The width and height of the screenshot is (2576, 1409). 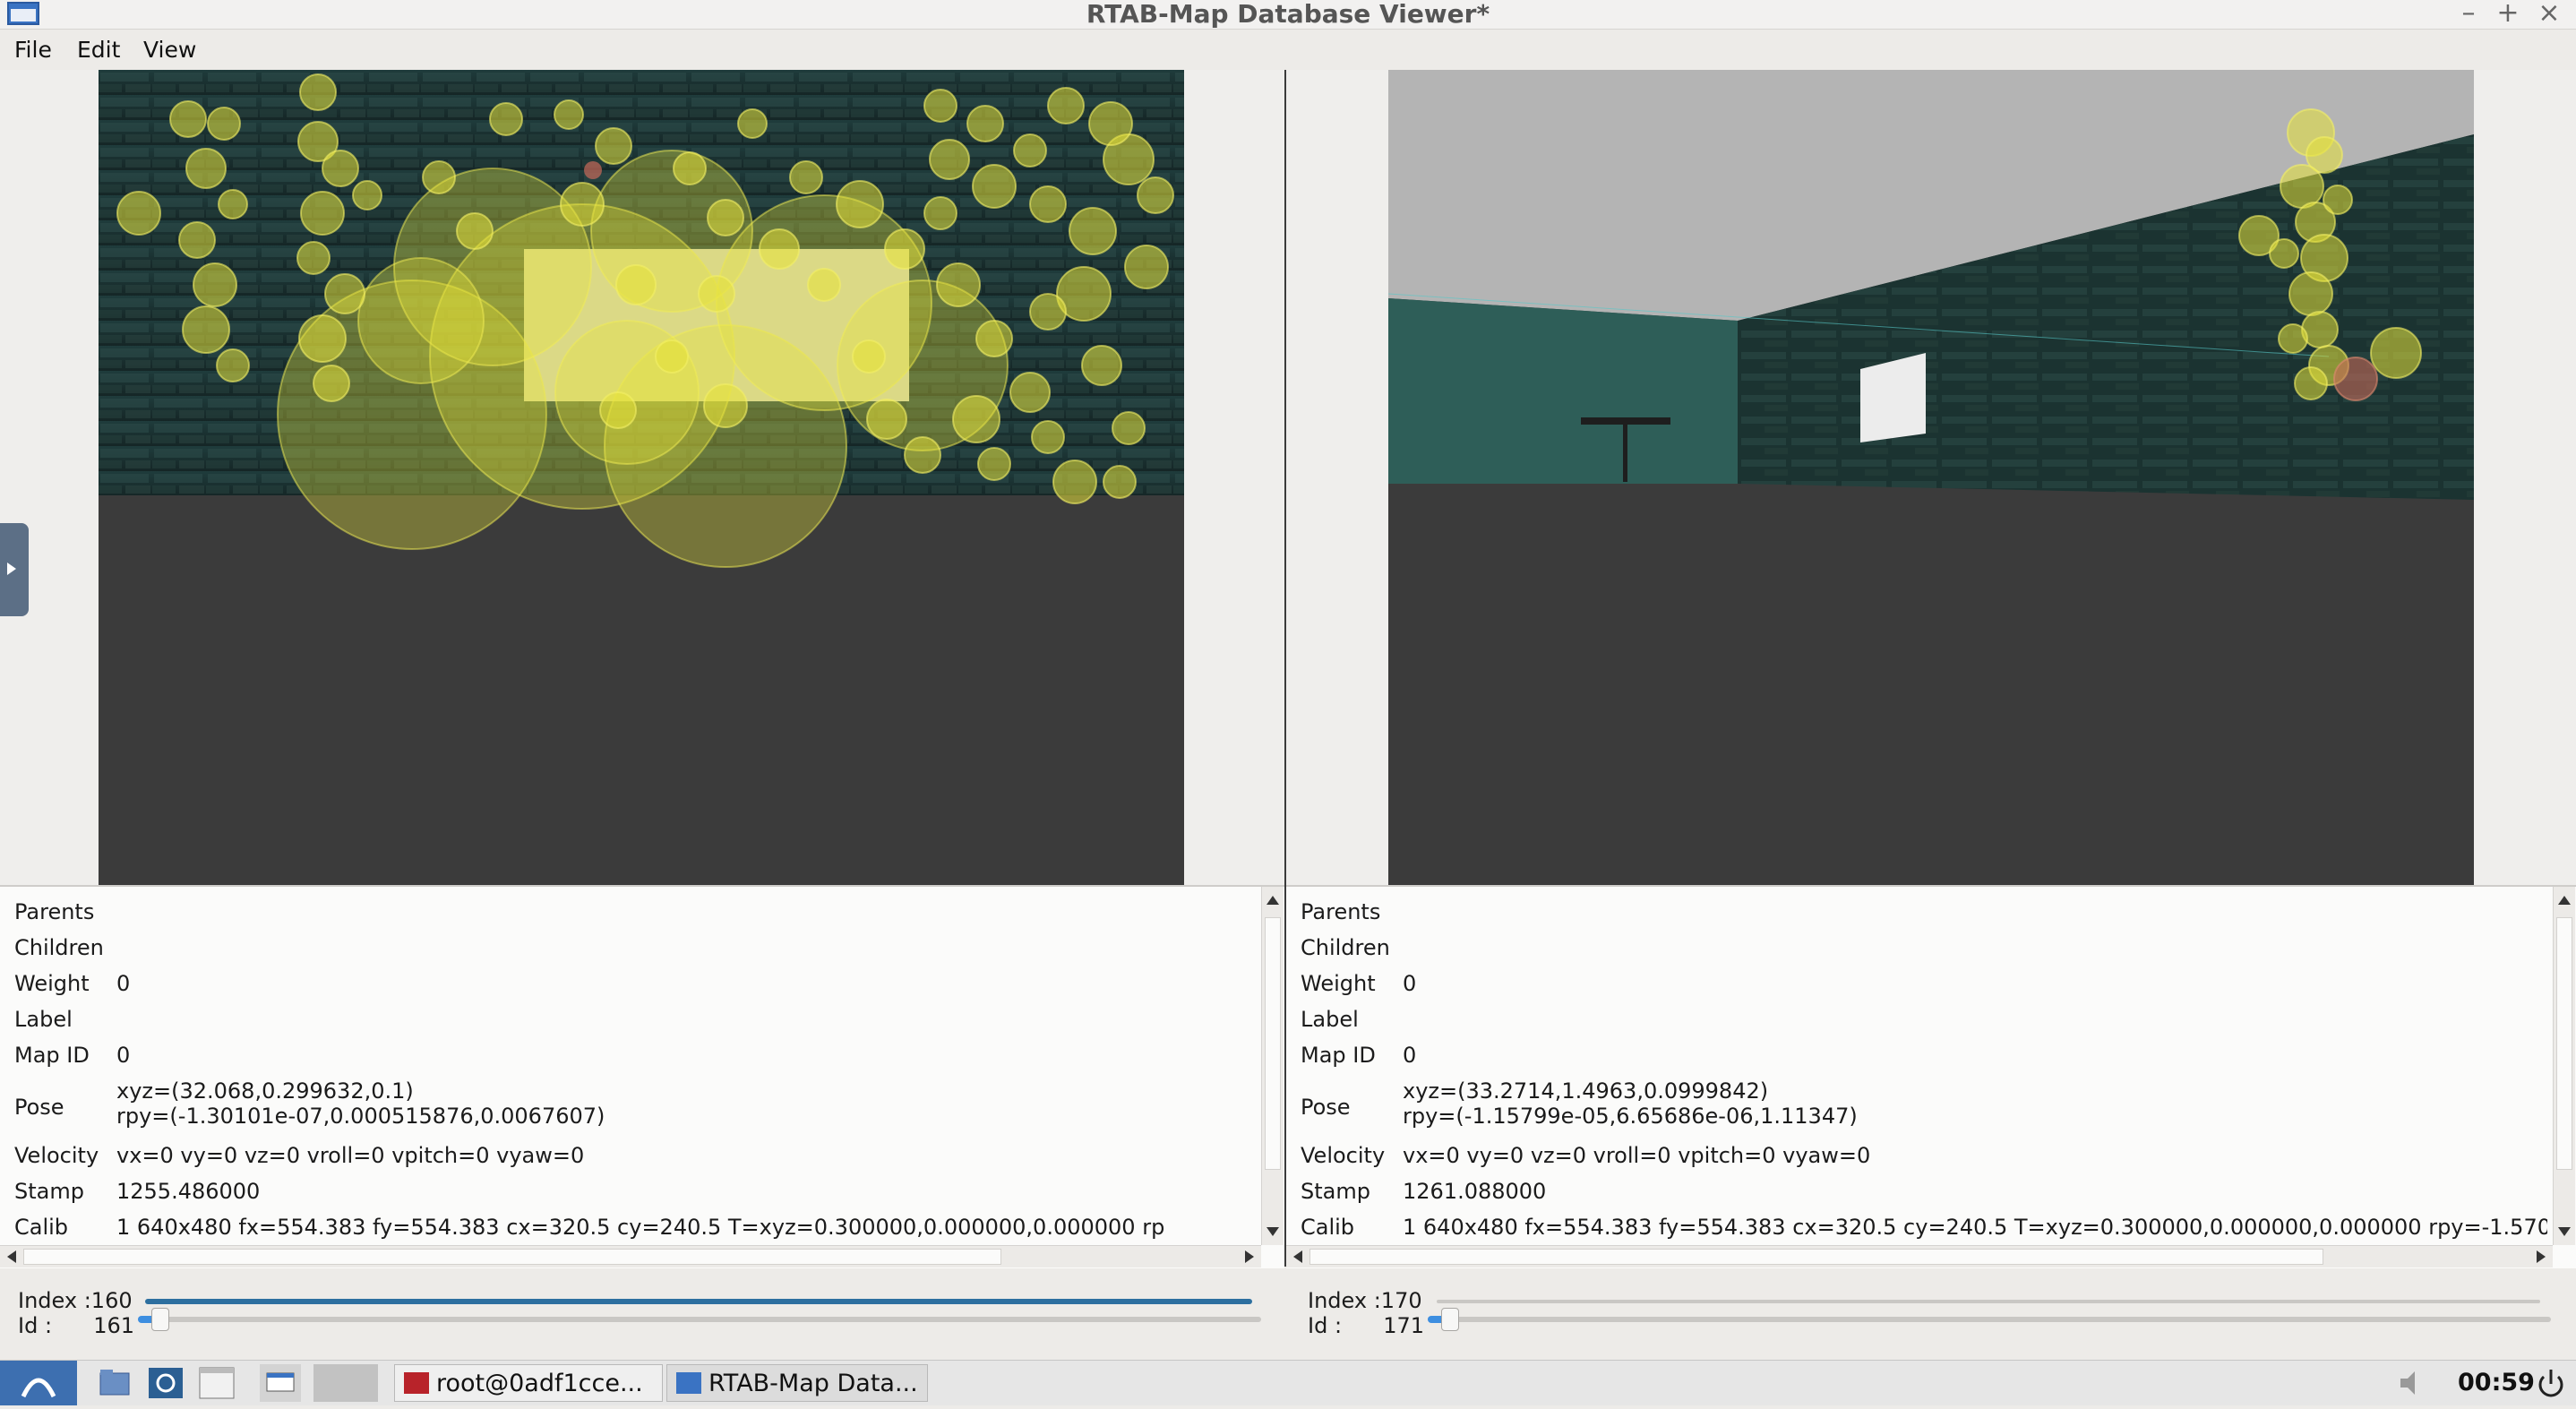 I want to click on menu-bar: File Edit View, so click(x=1288, y=50).